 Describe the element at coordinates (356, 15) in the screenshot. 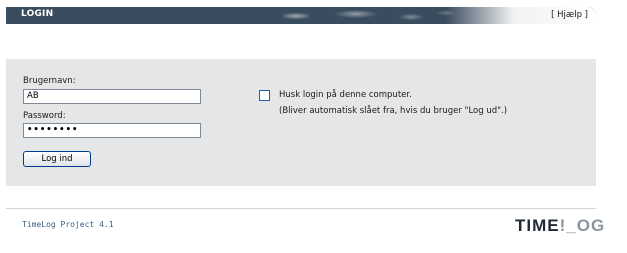

I see `header-decoration` at that location.